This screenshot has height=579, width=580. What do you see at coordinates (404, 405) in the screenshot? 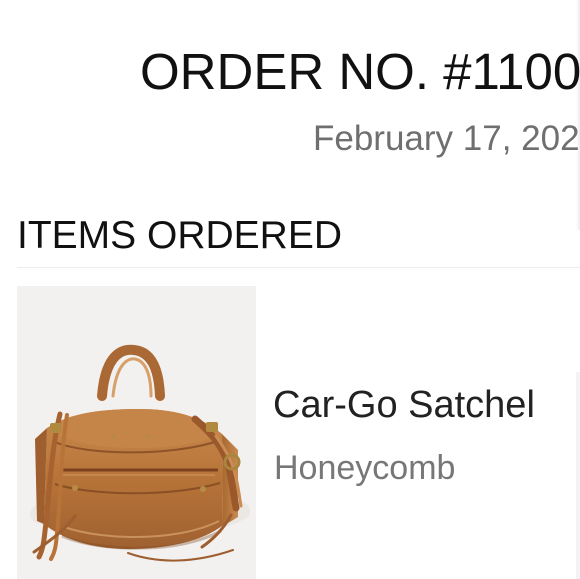
I see `product-name: Car-Go Satchel` at bounding box center [404, 405].